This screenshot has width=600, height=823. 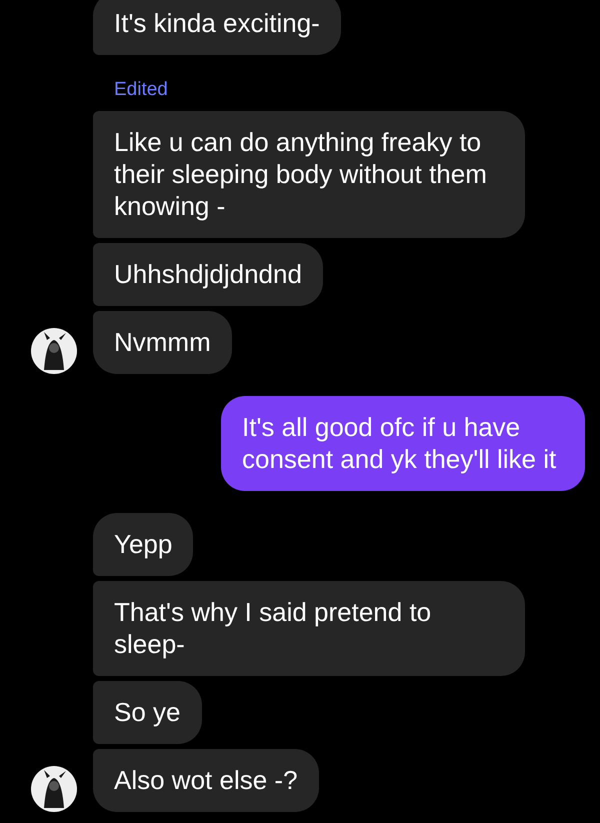 I want to click on message-bubble: So ye, so click(x=147, y=712).